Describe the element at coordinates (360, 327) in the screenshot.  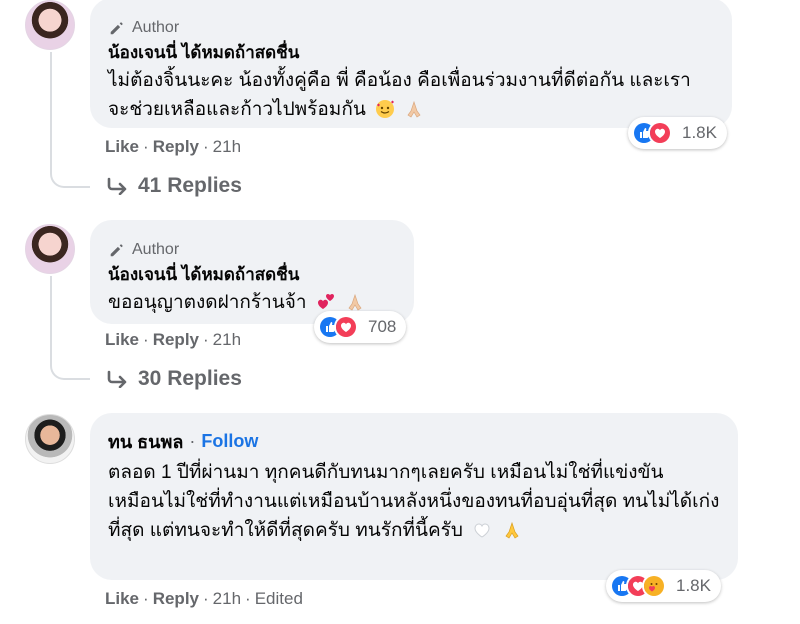
I see `reaction-summary: 708` at that location.